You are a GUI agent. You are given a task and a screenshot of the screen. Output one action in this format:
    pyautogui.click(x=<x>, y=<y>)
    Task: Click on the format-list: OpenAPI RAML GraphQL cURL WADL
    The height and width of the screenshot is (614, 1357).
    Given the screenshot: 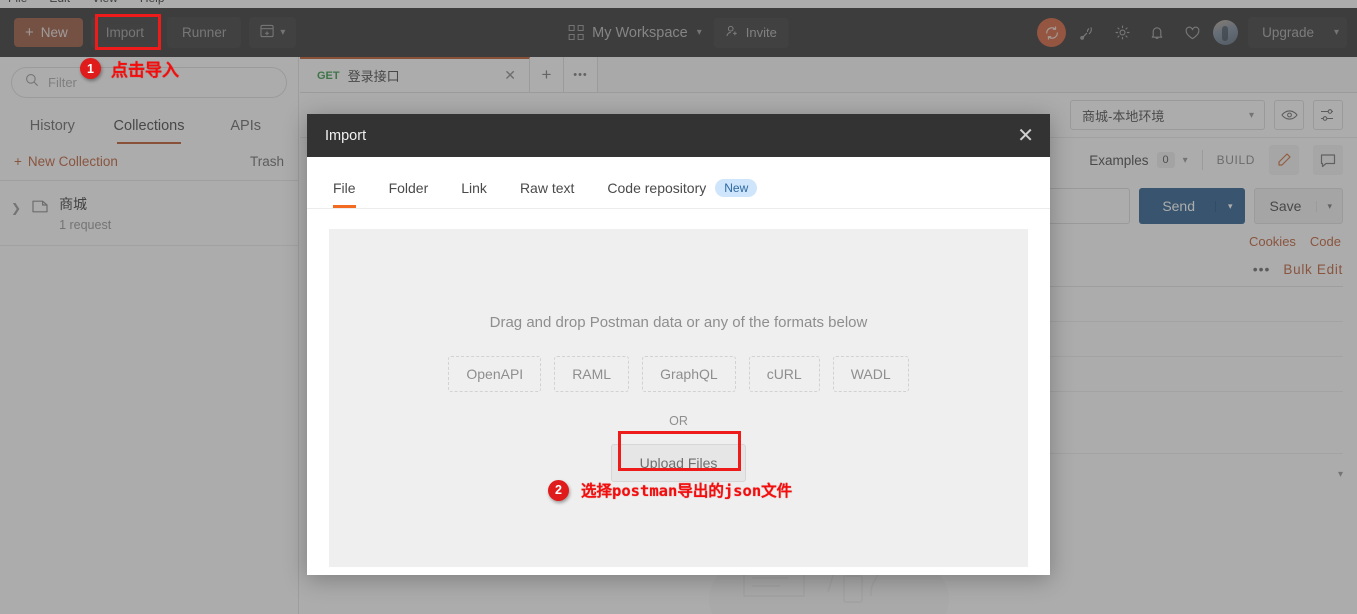 What is the action you would take?
    pyautogui.click(x=678, y=374)
    